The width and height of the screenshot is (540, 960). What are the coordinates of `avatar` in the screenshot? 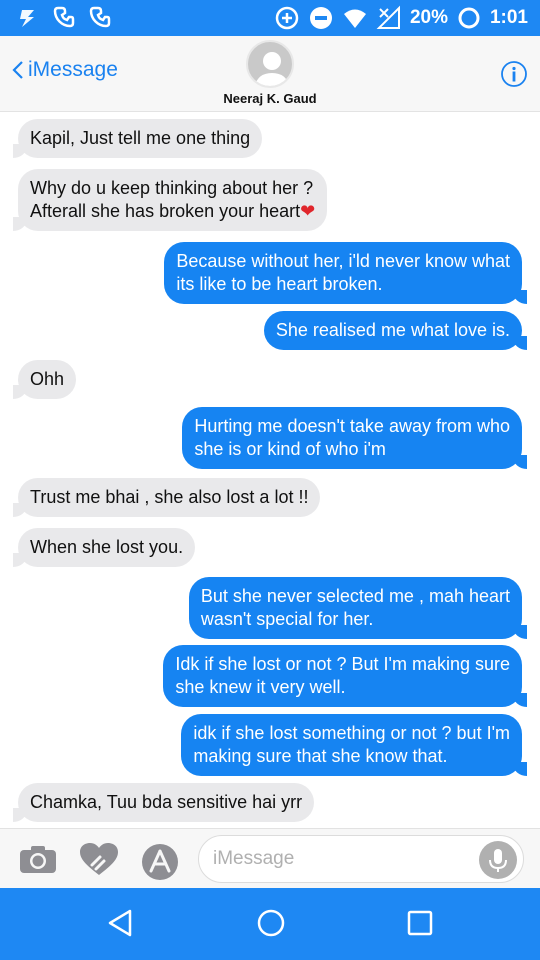 It's located at (270, 64).